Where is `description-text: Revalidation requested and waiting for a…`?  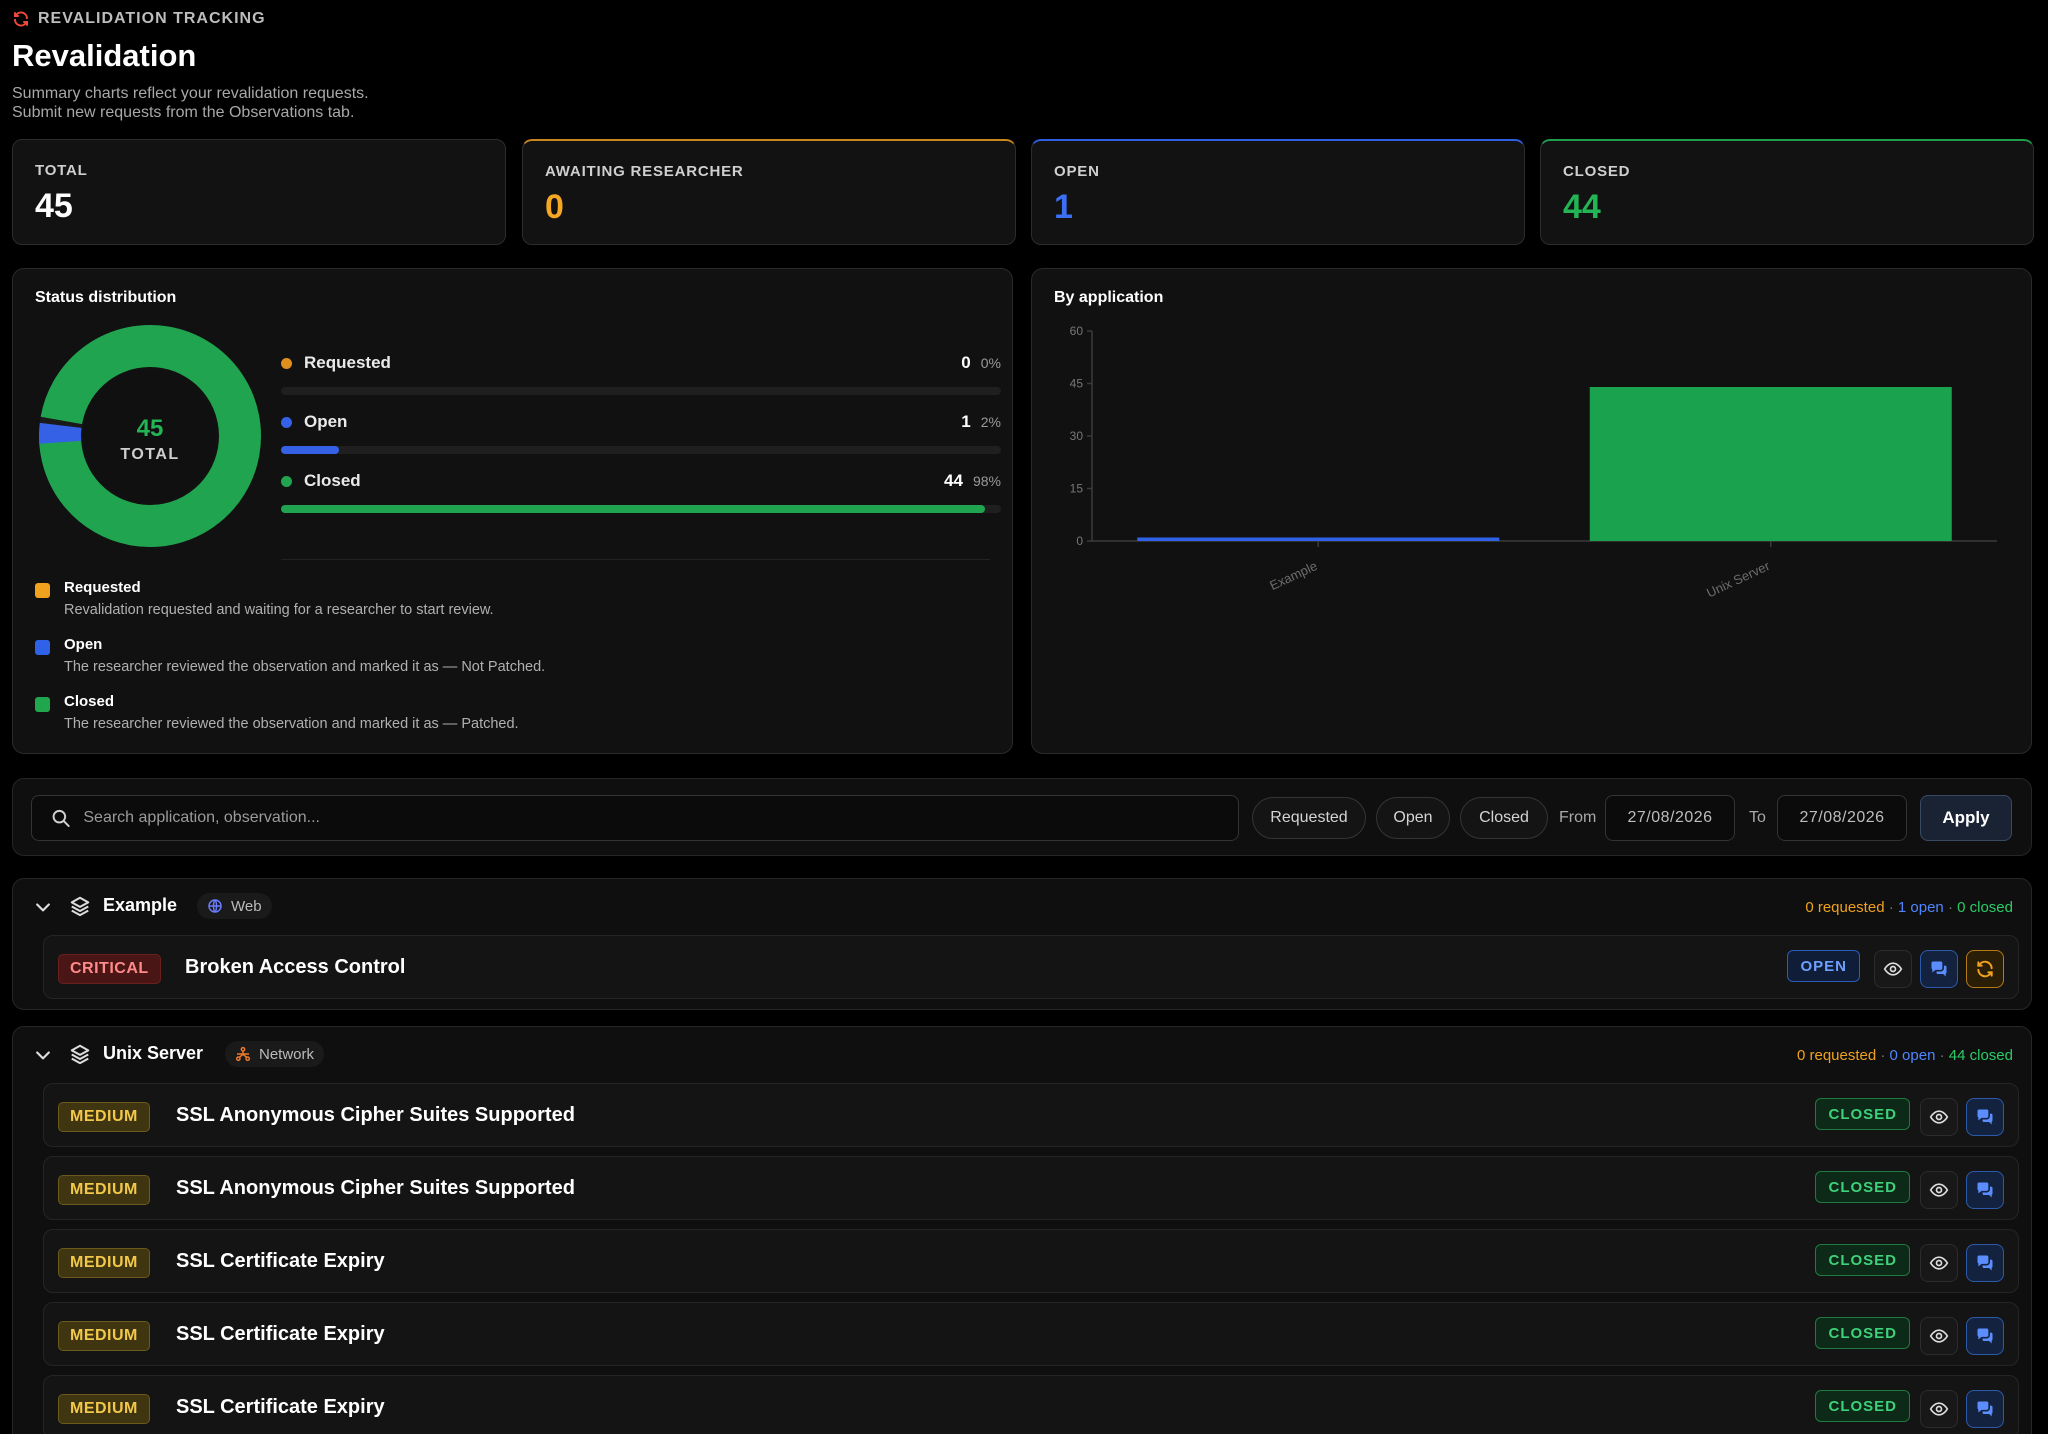
description-text: Revalidation requested and waiting for a… is located at coordinates (279, 610).